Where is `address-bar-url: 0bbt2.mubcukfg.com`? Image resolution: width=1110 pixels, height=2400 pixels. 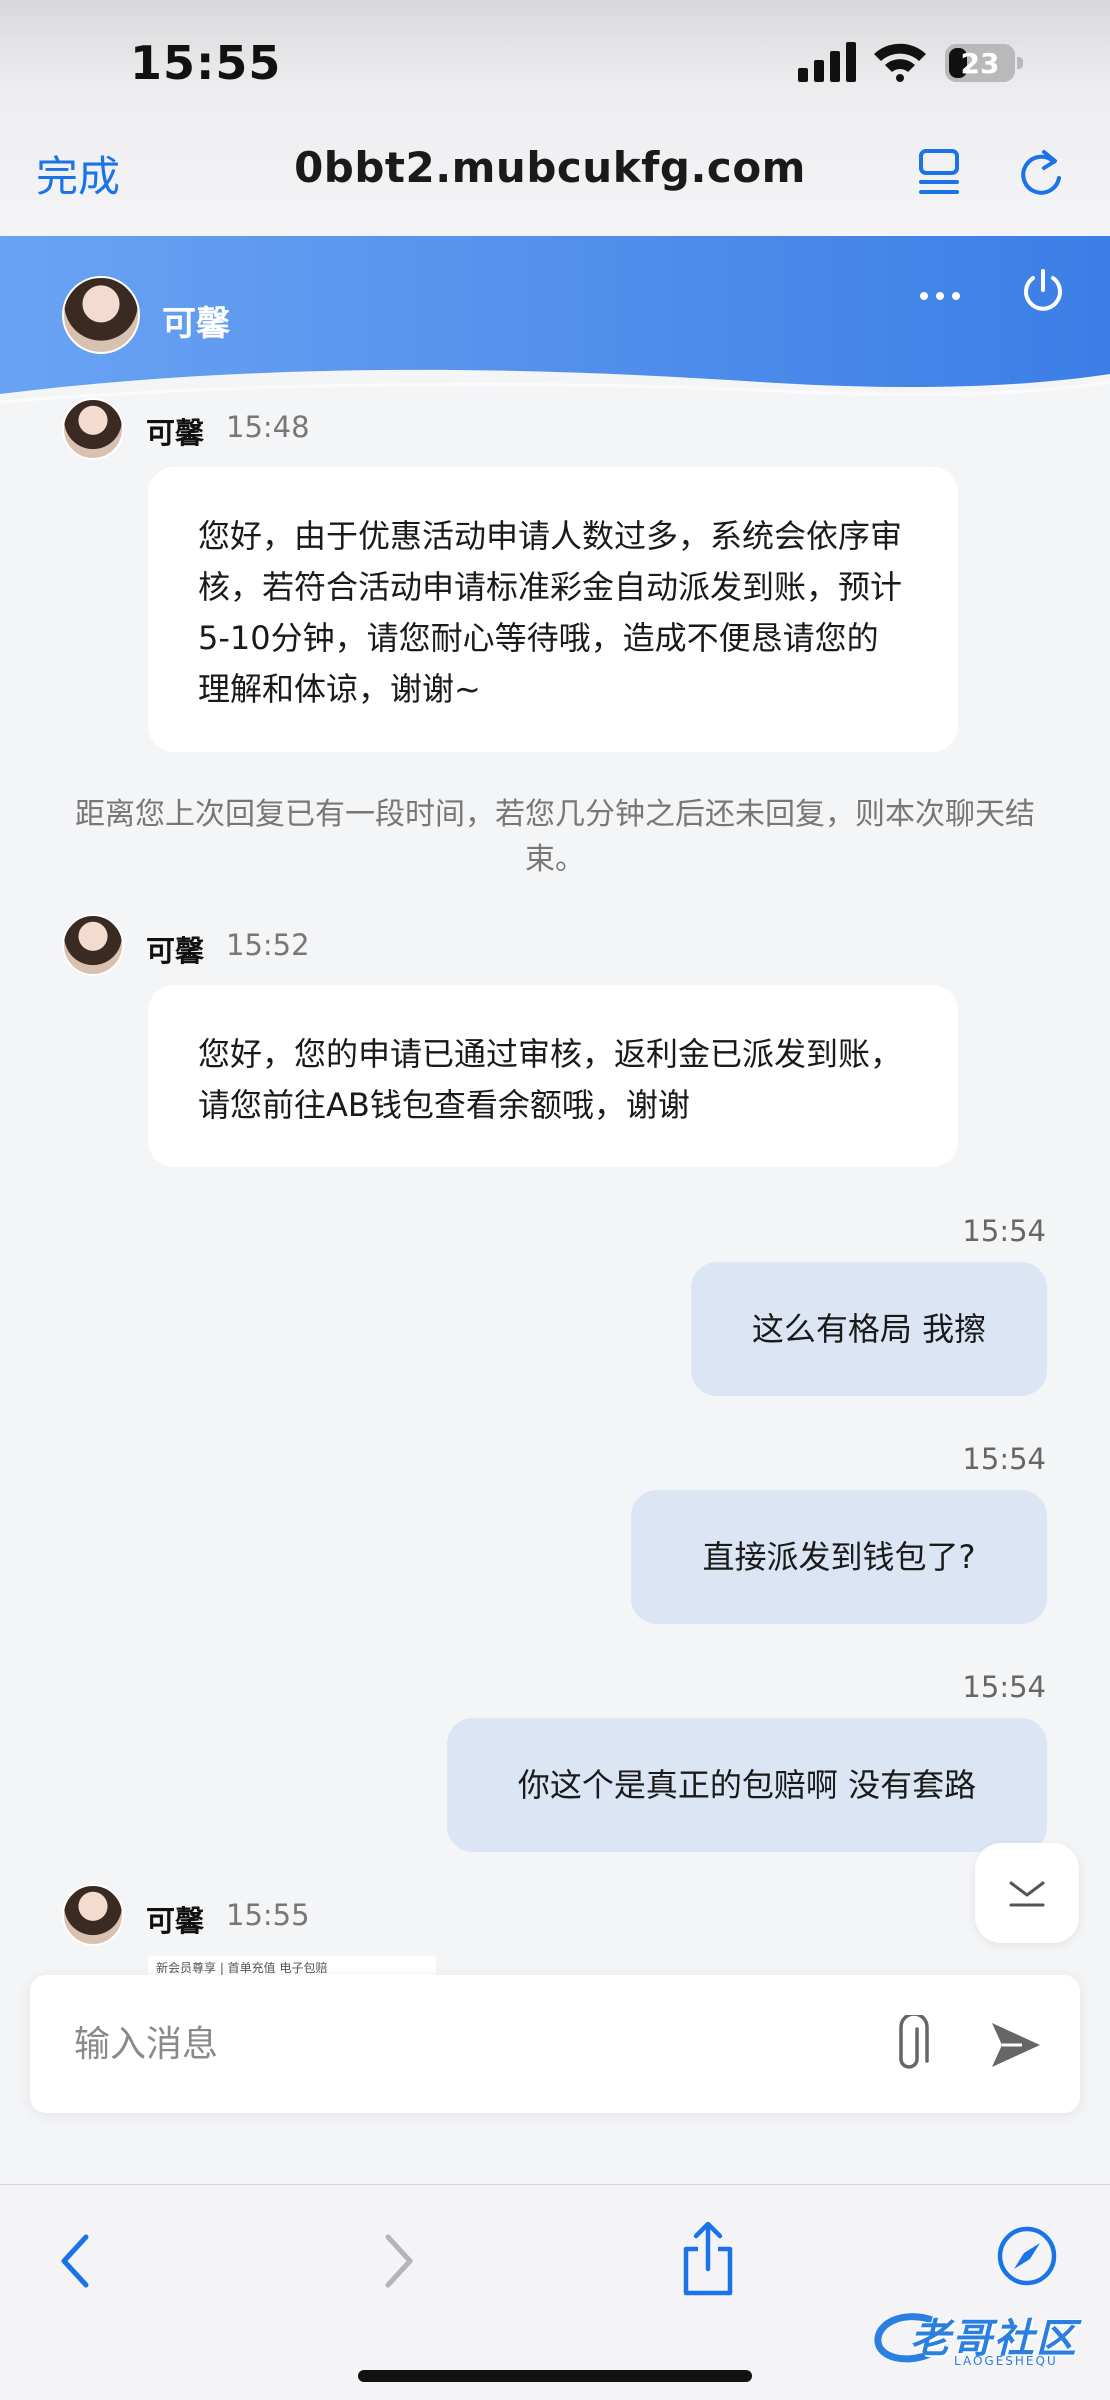 address-bar-url: 0bbt2.mubcukfg.com is located at coordinates (550, 167).